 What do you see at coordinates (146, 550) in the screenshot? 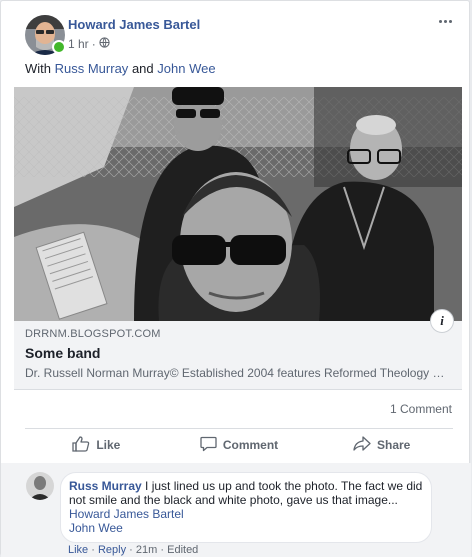
I see `comment-time: 21m` at bounding box center [146, 550].